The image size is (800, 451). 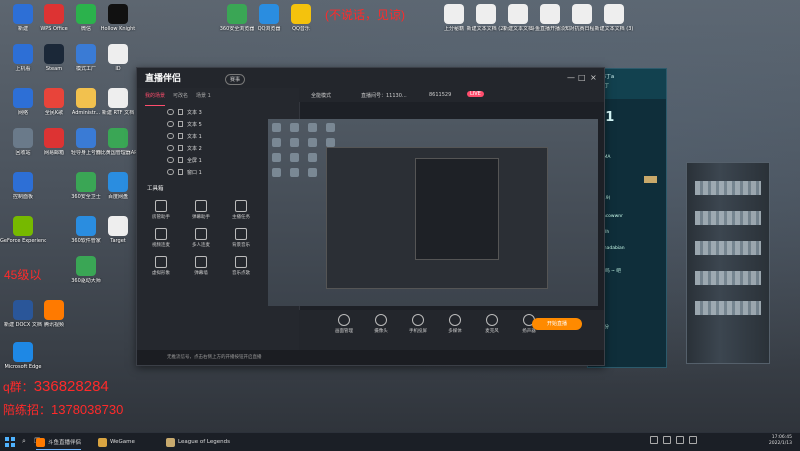 I want to click on desktop-icon-label: 百度网盘, so click(x=117, y=197).